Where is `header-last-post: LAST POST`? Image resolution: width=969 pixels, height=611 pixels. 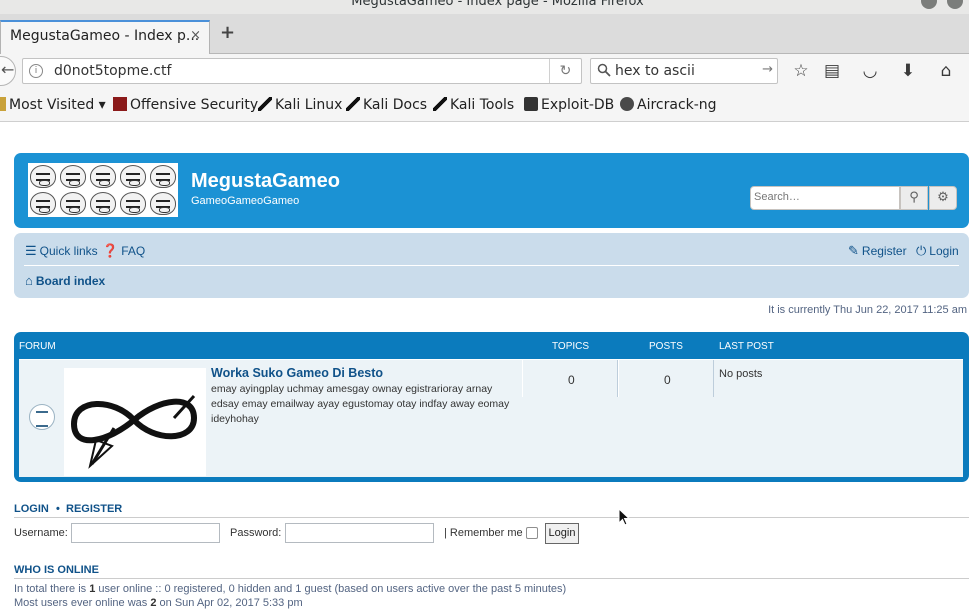
header-last-post: LAST POST is located at coordinates (746, 346).